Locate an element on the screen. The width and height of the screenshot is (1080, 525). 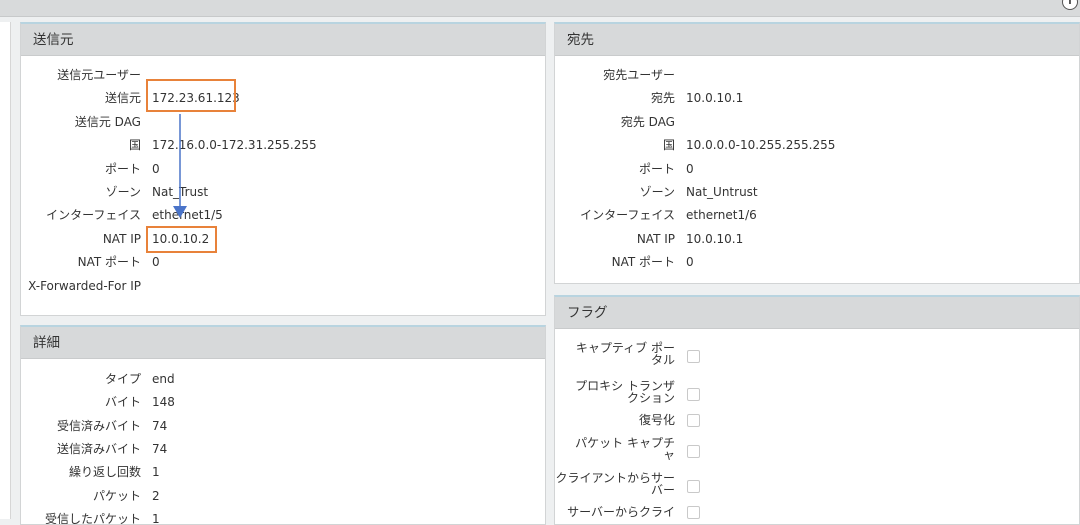
source-ip-highlight is located at coordinates (191, 95).